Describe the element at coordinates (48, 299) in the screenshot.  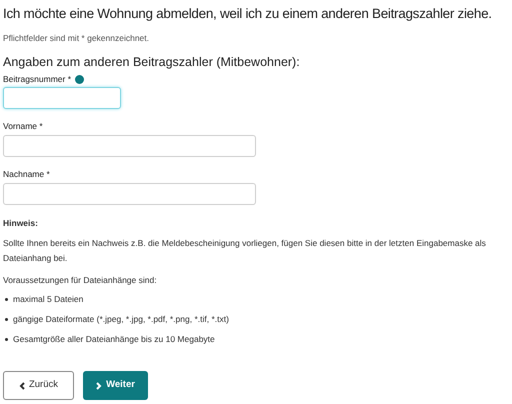
I see `requirement-item: maximal 5 Dateien` at that location.